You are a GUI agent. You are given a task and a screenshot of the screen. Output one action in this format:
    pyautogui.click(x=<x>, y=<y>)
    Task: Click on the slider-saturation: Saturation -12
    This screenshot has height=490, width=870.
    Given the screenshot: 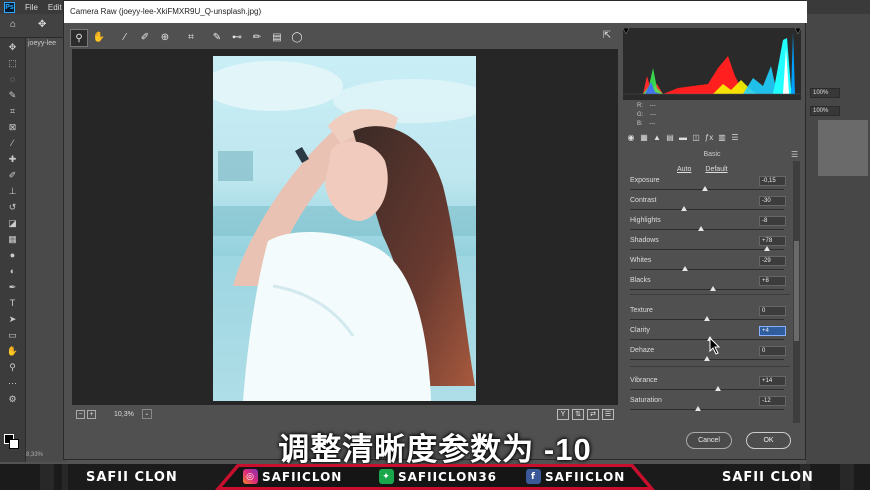 What is the action you would take?
    pyautogui.click(x=708, y=405)
    